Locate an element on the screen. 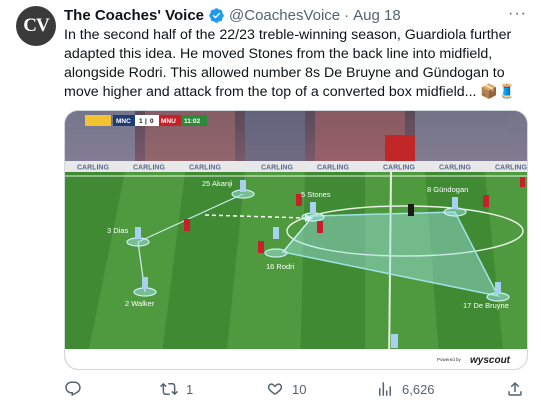  reply-button is located at coordinates (77, 389).